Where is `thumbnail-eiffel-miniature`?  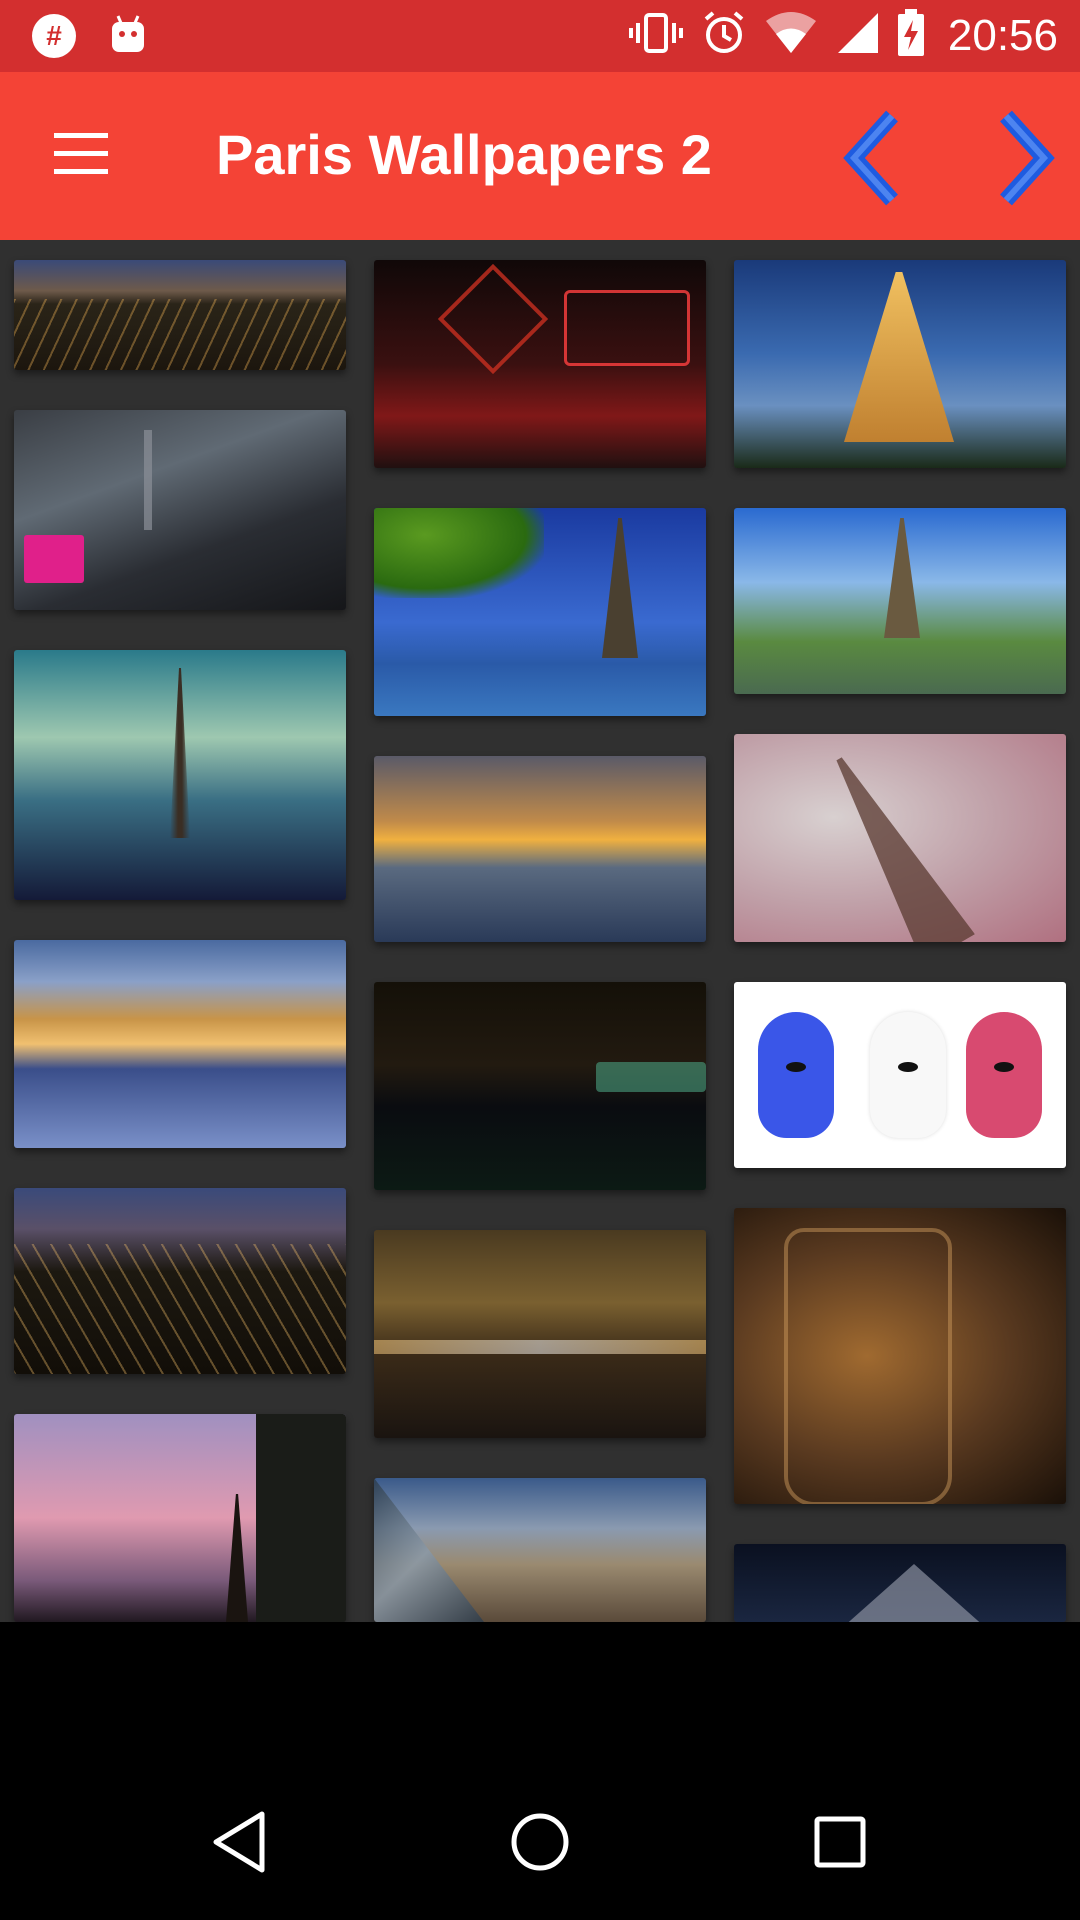 thumbnail-eiffel-miniature is located at coordinates (900, 838).